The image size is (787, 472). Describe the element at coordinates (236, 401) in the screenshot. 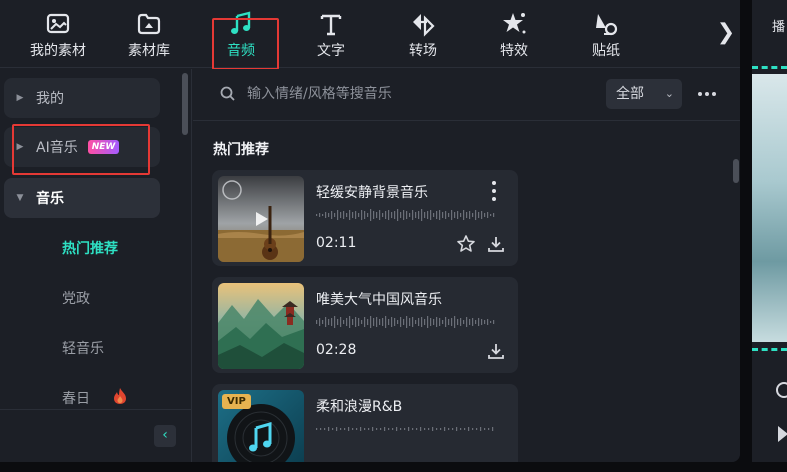

I see `vip-badge: VIP` at that location.